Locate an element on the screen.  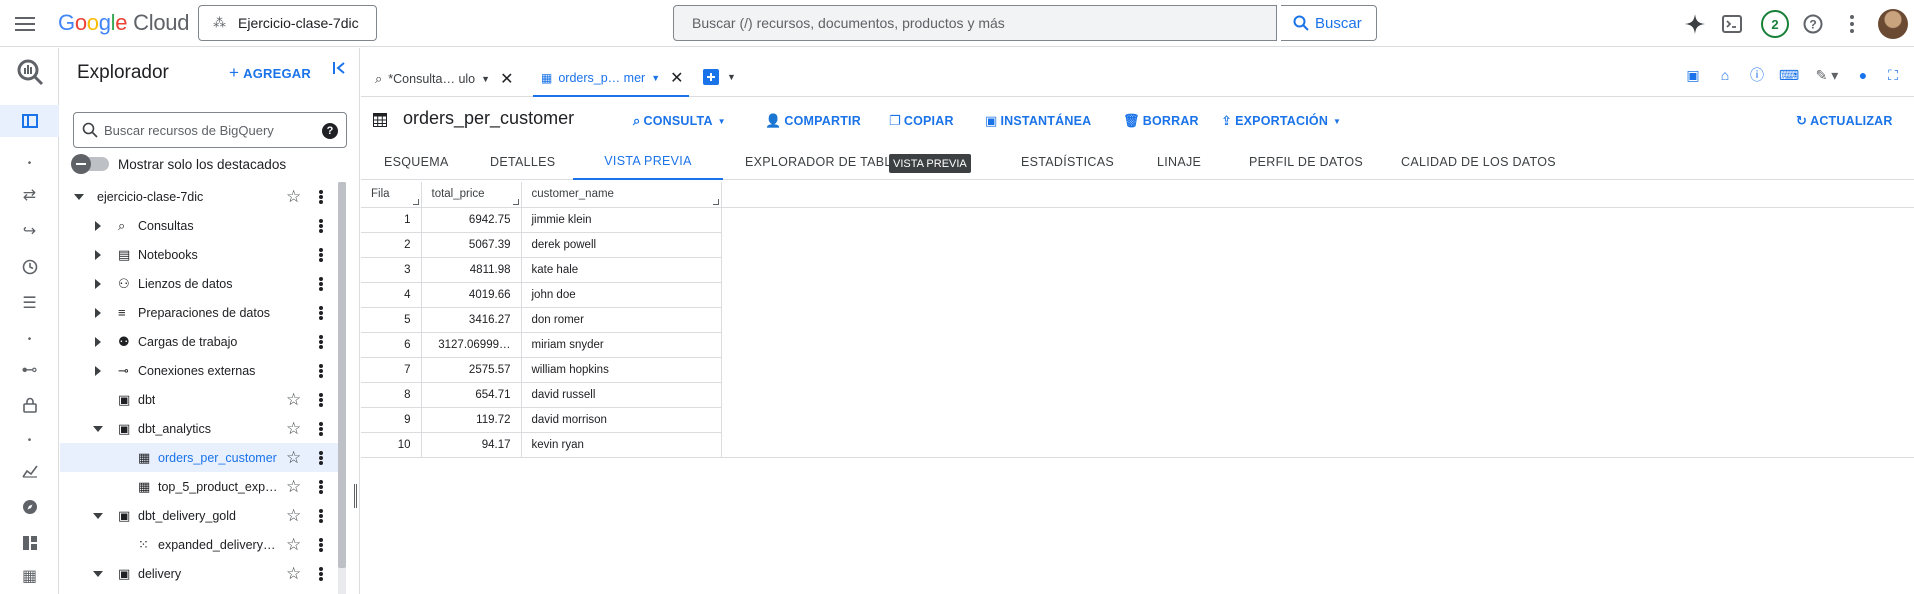
refresh-button: ↻ ACTUALIZAR is located at coordinates (1844, 121).